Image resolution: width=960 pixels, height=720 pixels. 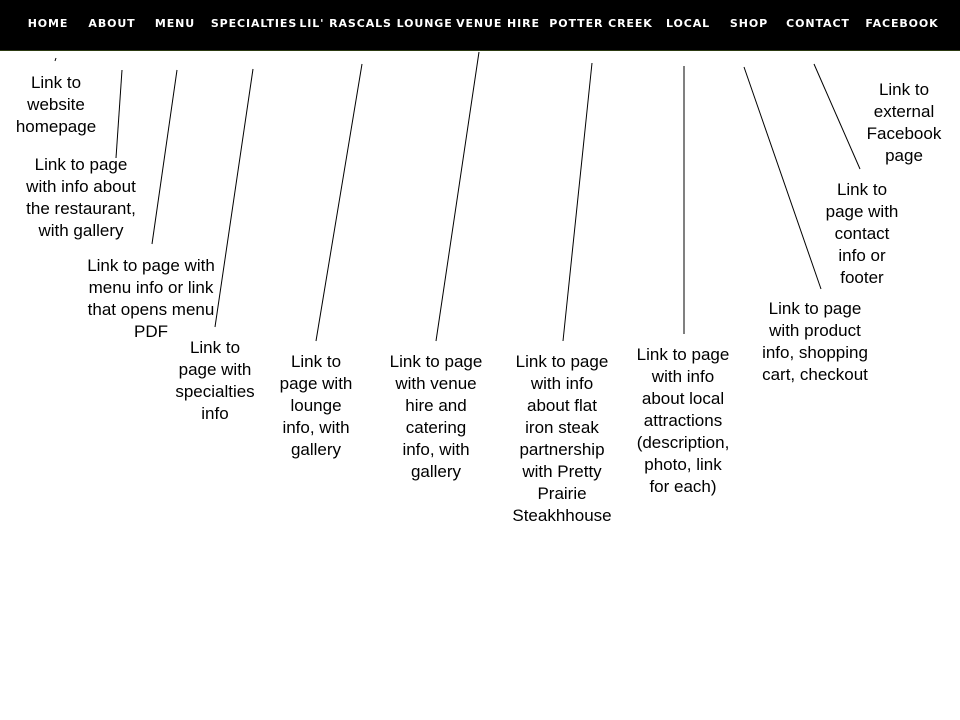 I want to click on nav-specialties-link: SPECIALTIES, so click(x=254, y=23).